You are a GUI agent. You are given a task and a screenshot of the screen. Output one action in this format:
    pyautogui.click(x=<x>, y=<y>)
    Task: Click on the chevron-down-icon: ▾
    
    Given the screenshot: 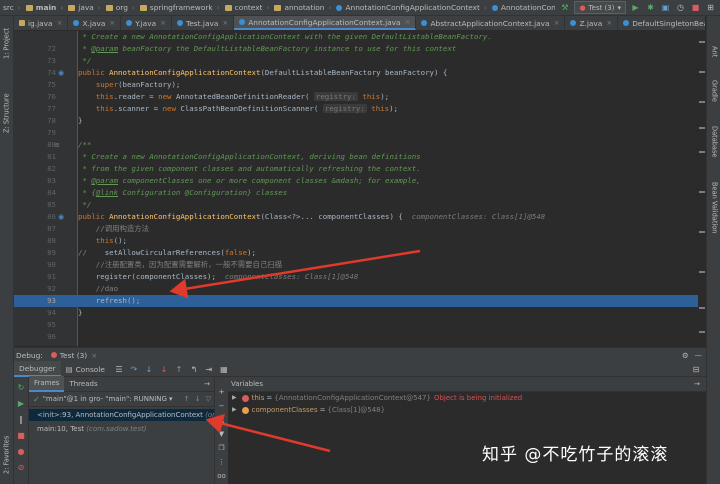 What is the action you would take?
    pyautogui.click(x=170, y=399)
    